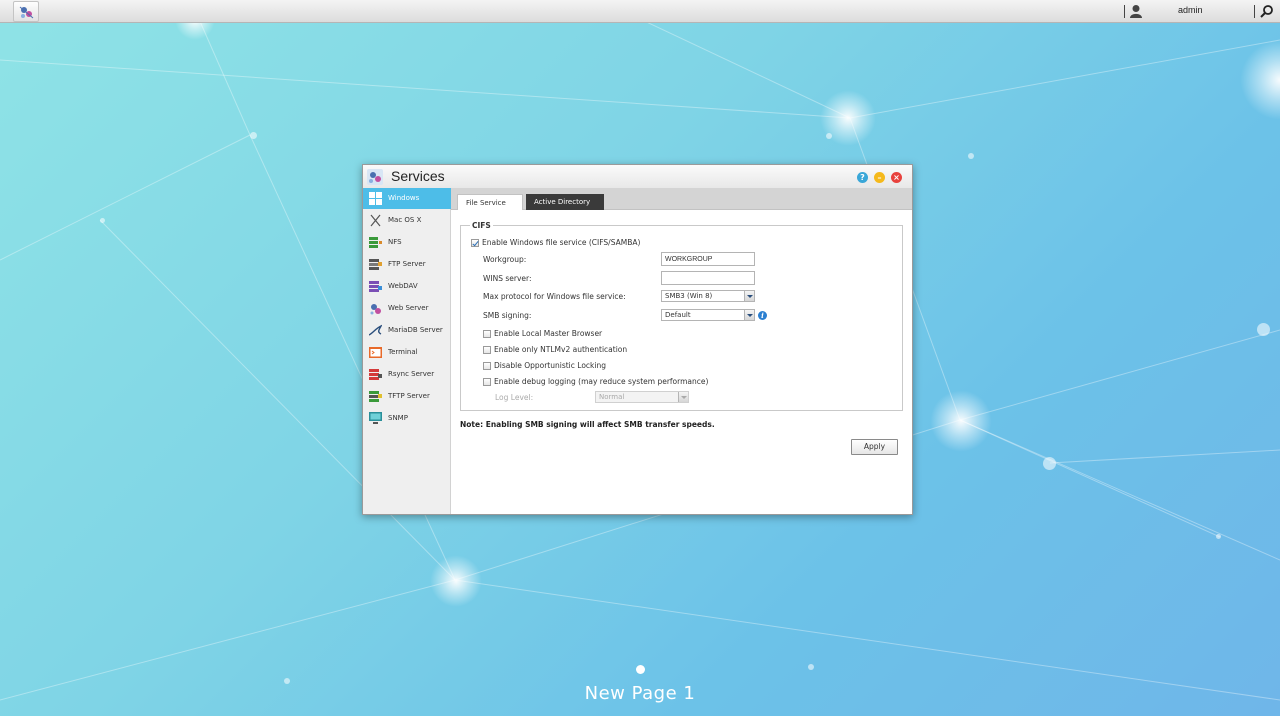 Image resolution: width=1280 pixels, height=716 pixels. What do you see at coordinates (708, 278) in the screenshot?
I see `wins-server-input` at bounding box center [708, 278].